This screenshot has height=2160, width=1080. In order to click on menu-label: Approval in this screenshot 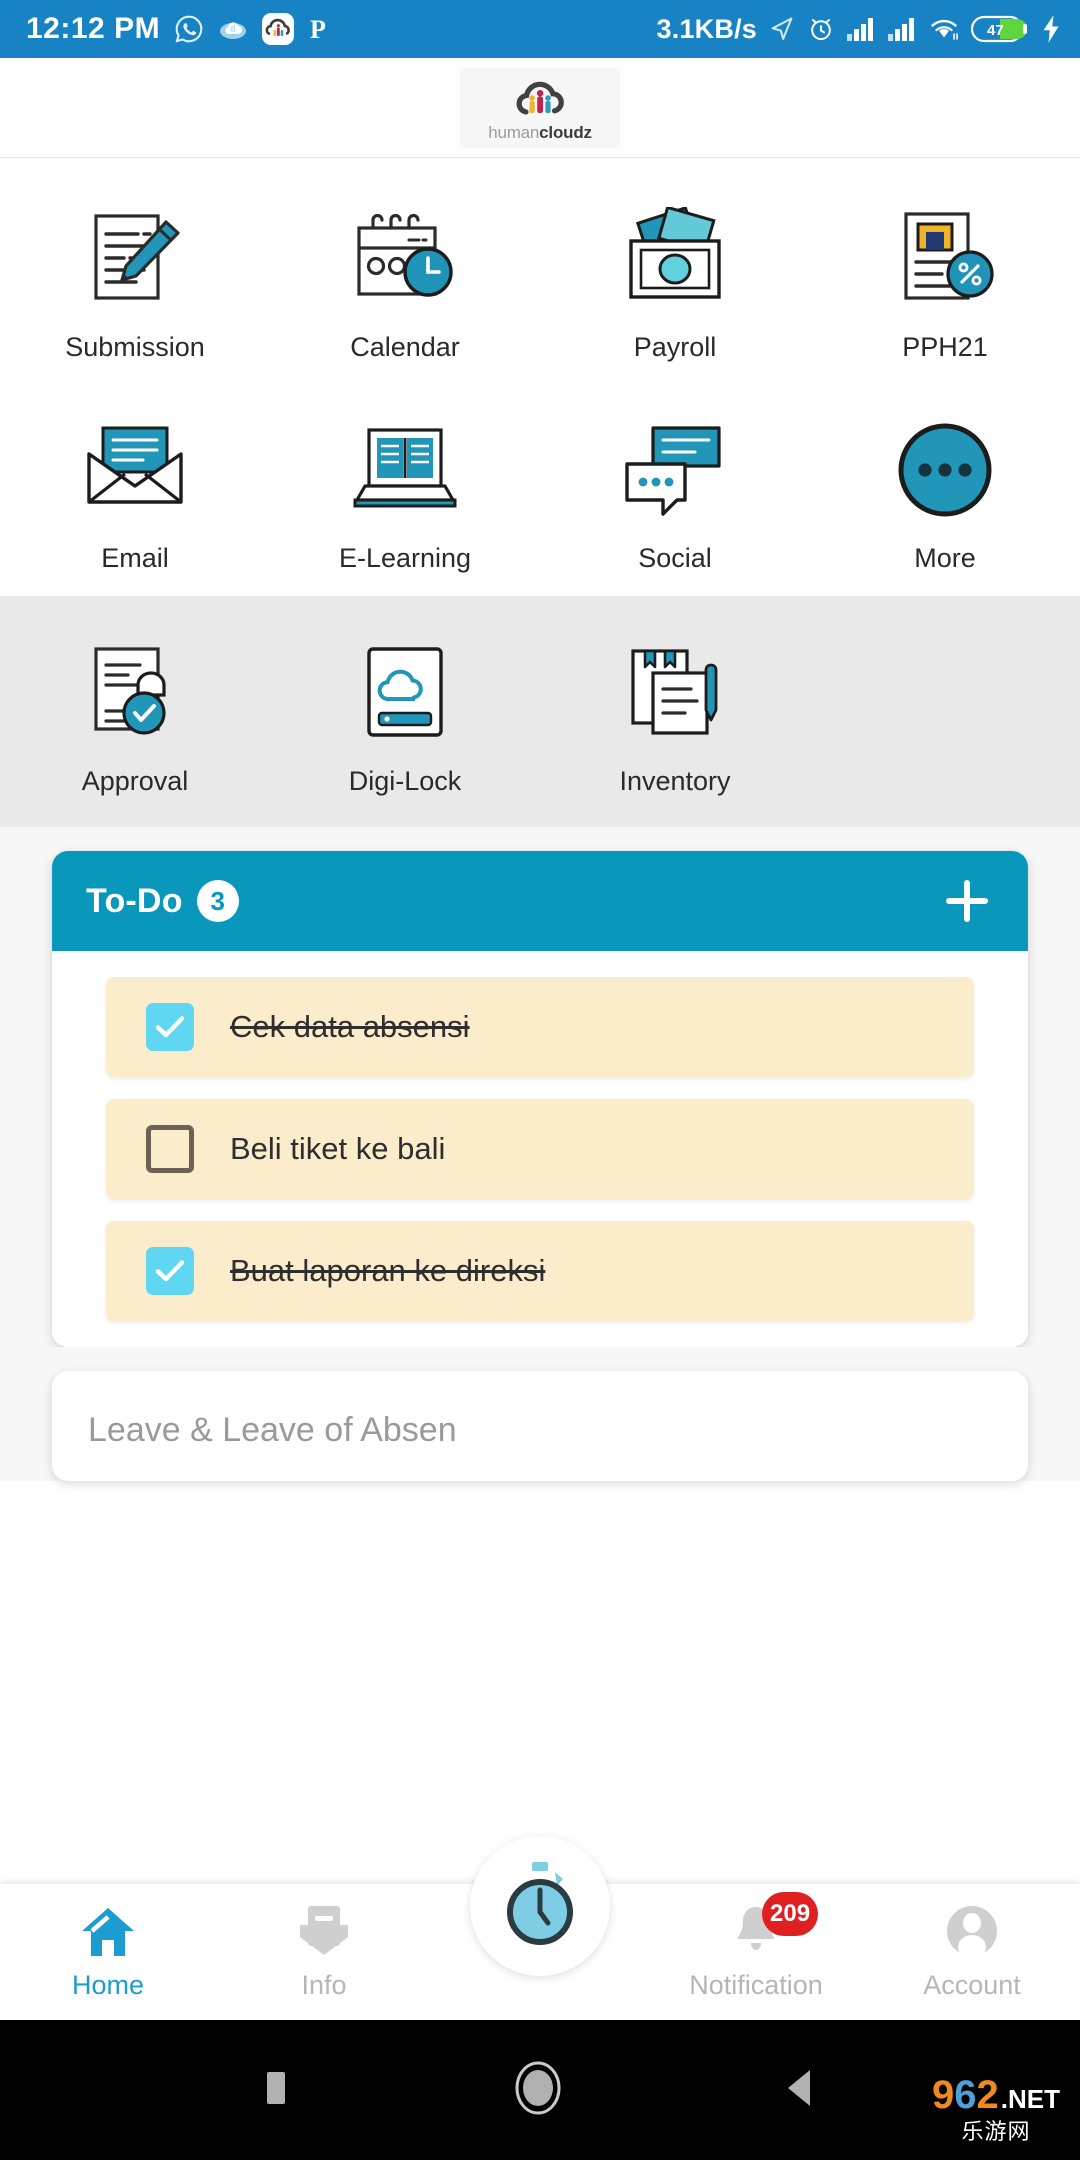, I will do `click(135, 781)`.